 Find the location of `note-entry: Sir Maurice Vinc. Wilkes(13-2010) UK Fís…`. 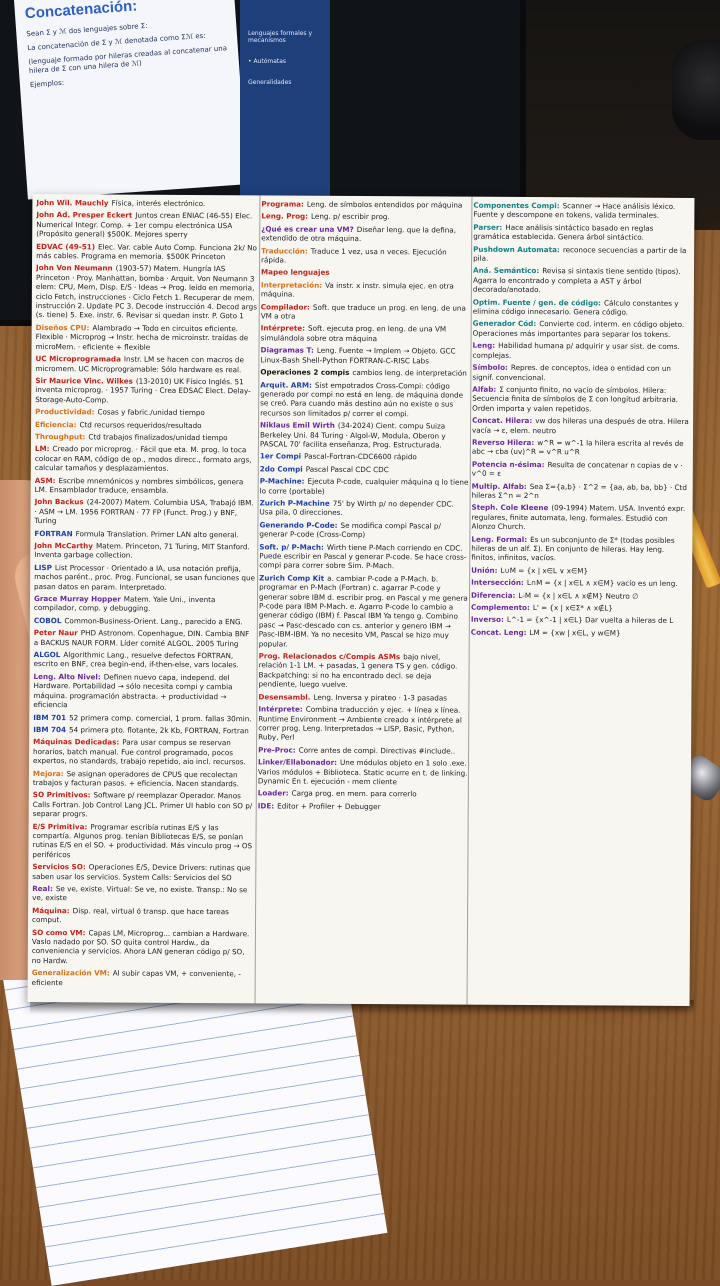

note-entry: Sir Maurice Vinc. Wilkes(13-2010) UK Fís… is located at coordinates (146, 391).